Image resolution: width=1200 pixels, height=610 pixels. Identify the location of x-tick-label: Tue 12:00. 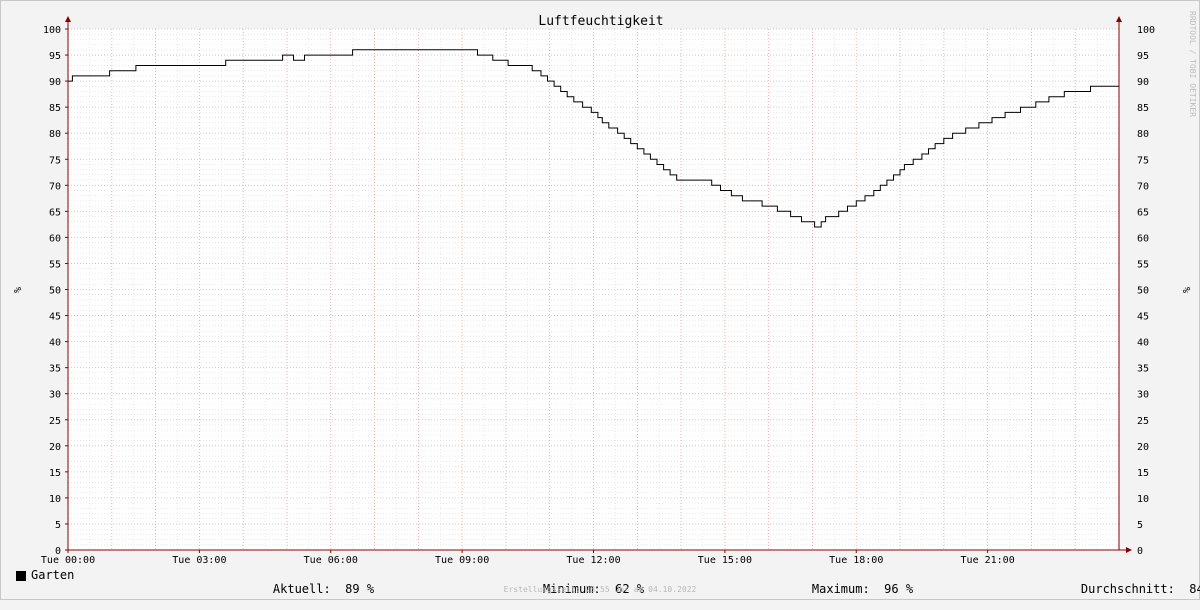
(593, 560).